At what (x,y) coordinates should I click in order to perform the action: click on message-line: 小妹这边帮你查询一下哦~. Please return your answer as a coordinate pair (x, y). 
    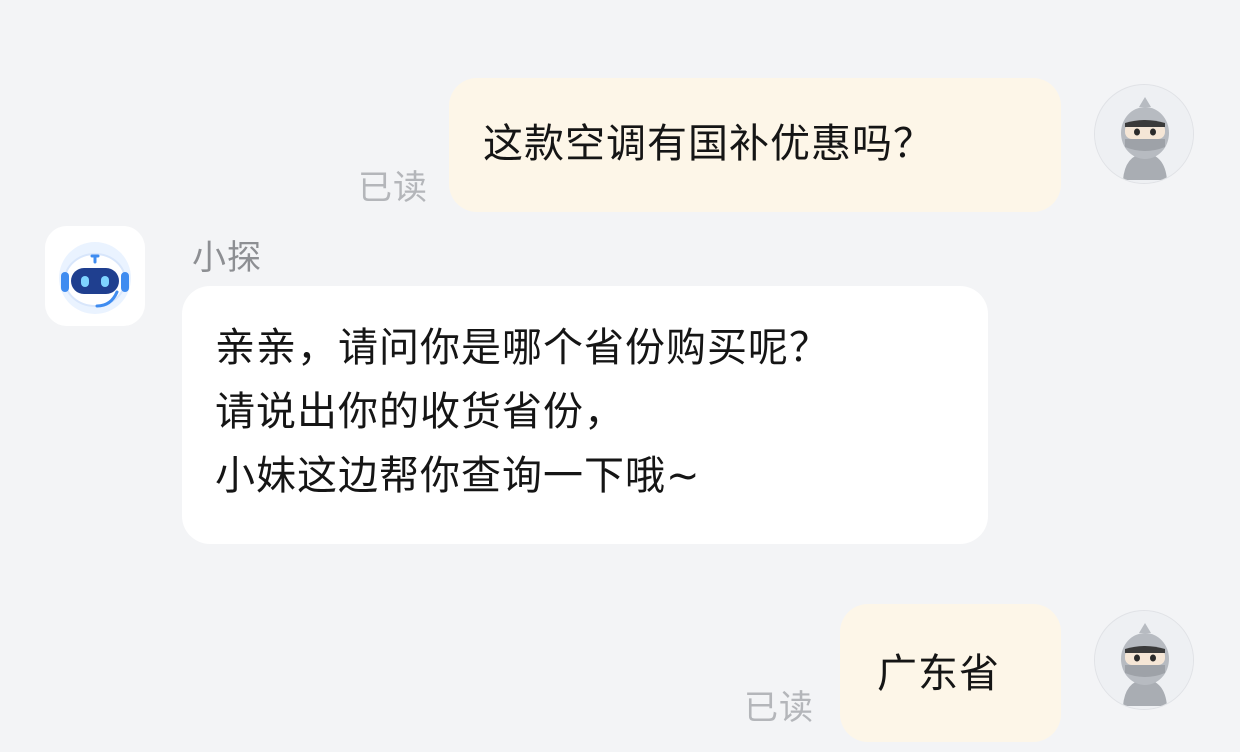
    Looking at the image, I should click on (458, 476).